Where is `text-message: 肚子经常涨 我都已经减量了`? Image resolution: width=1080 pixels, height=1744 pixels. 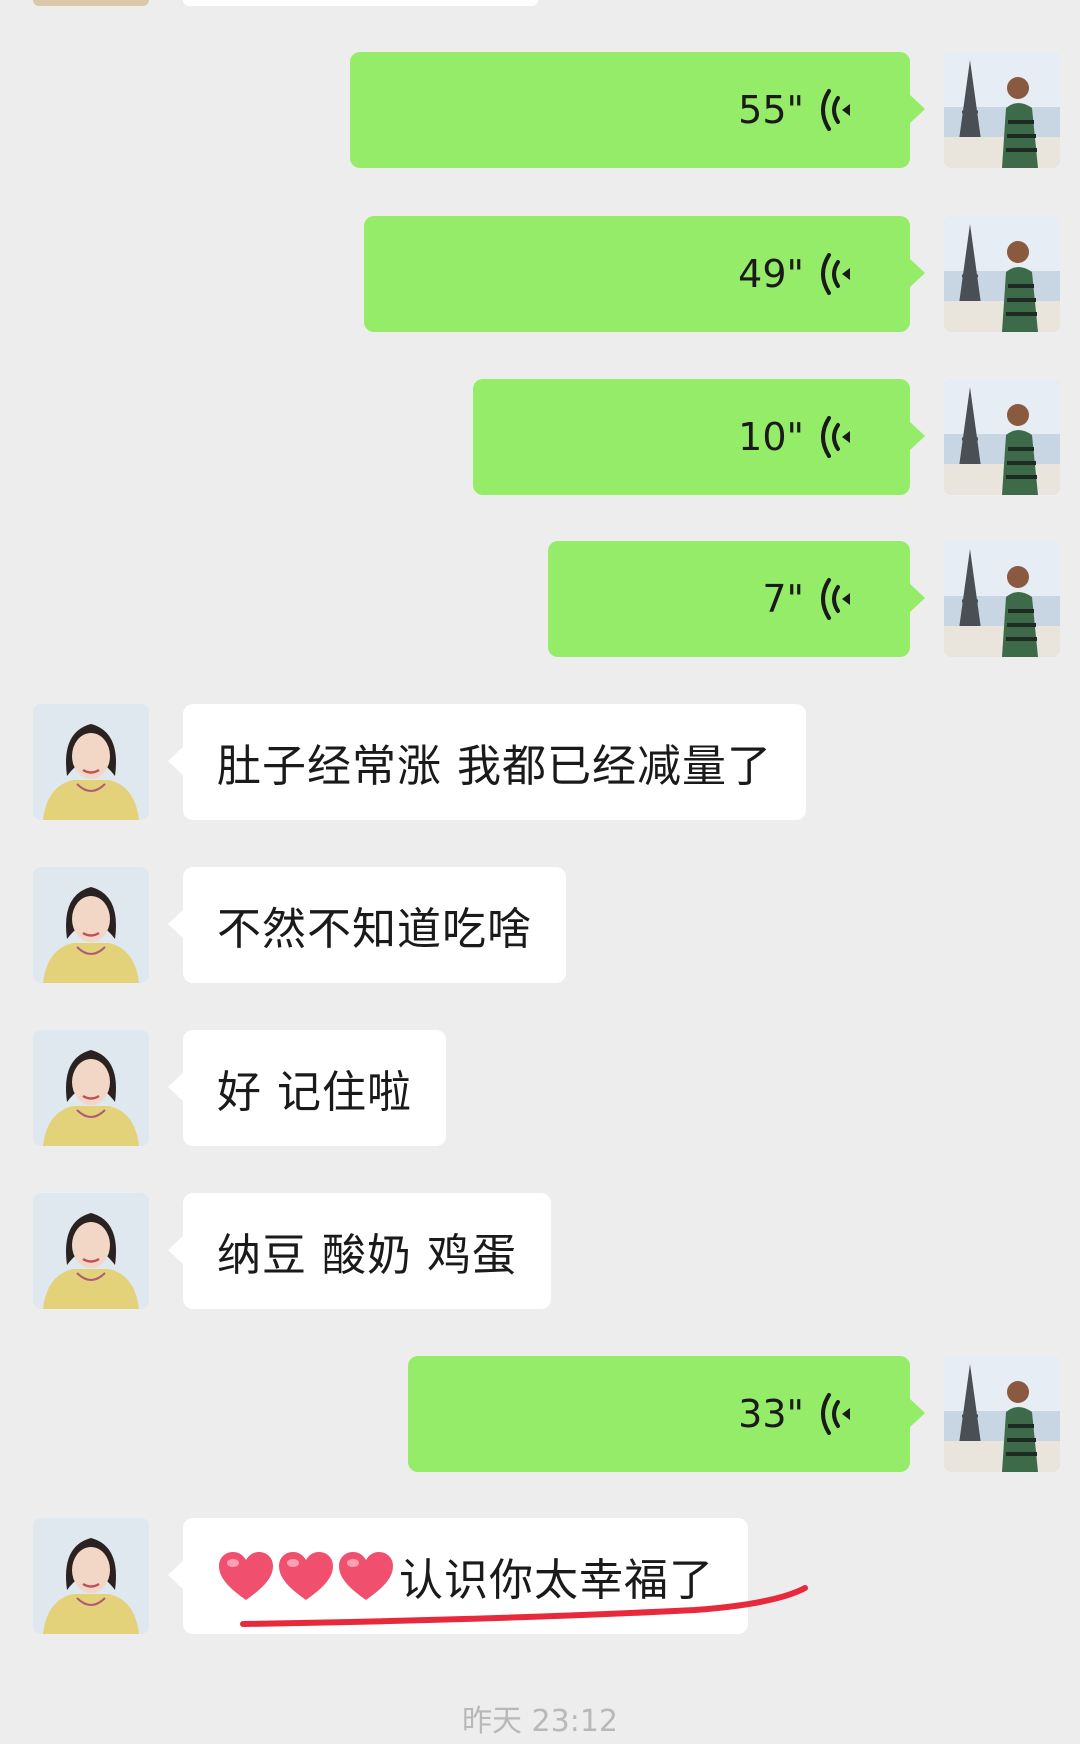 text-message: 肚子经常涨 我都已经减量了 is located at coordinates (487, 762).